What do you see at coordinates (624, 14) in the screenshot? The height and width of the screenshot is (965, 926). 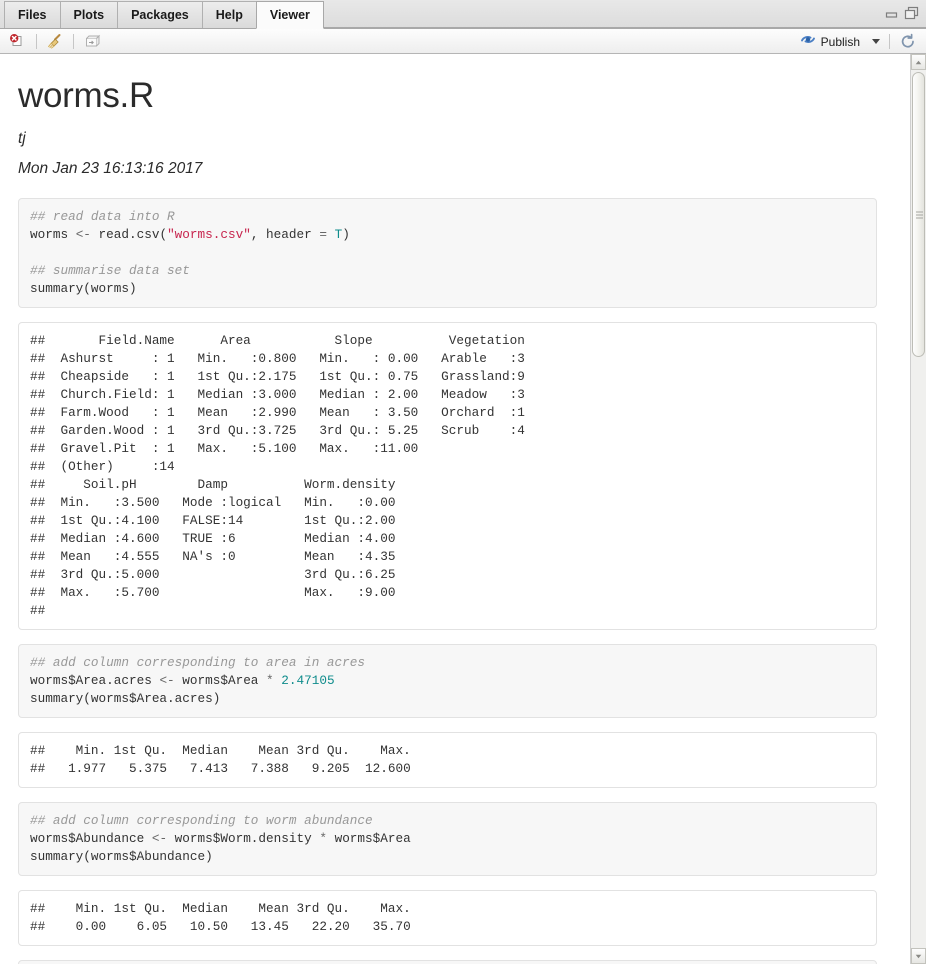 I see `tab-bar-filler` at bounding box center [624, 14].